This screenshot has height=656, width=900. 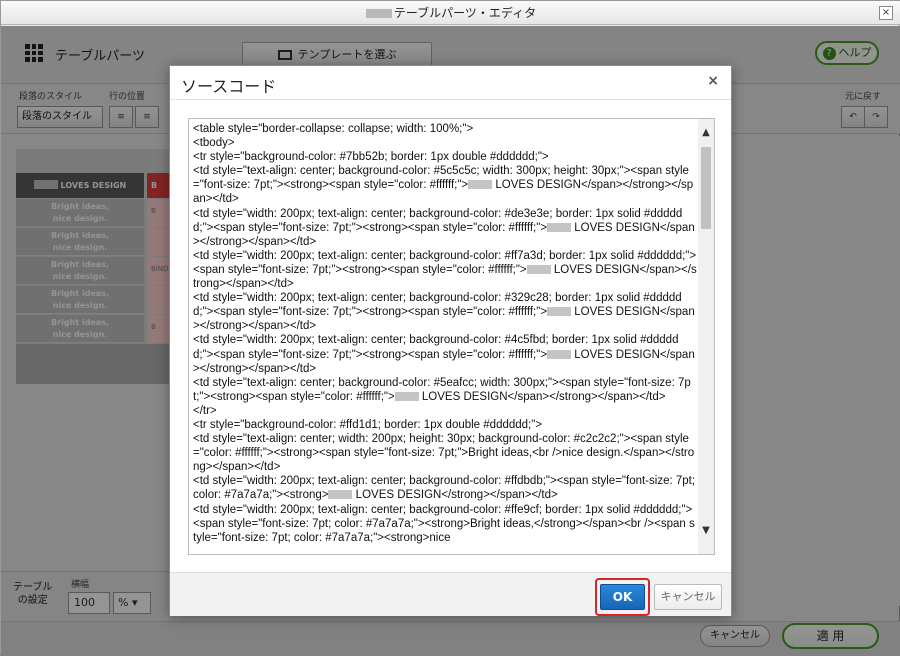 I want to click on window-title: テーブルパーツ・エディタ, so click(x=465, y=13).